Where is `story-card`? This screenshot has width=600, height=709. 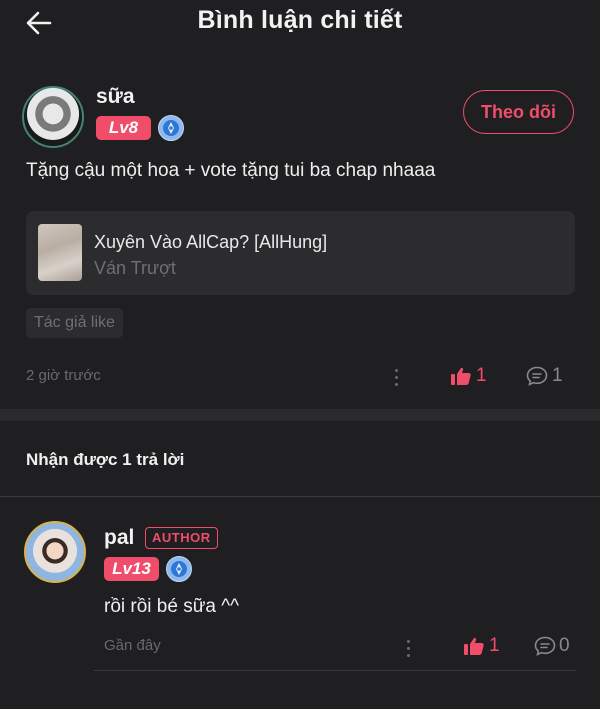 story-card is located at coordinates (300, 253).